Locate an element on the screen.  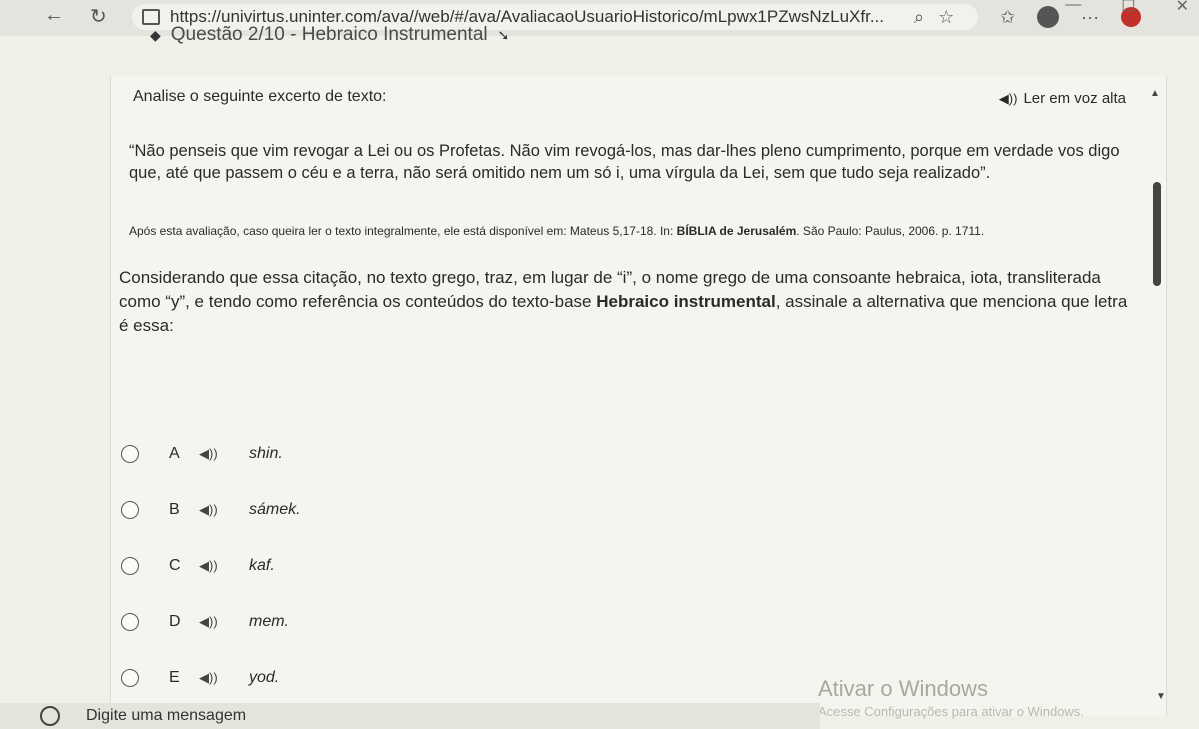
scroll-down-icon: ▼ is located at coordinates (1161, 696).